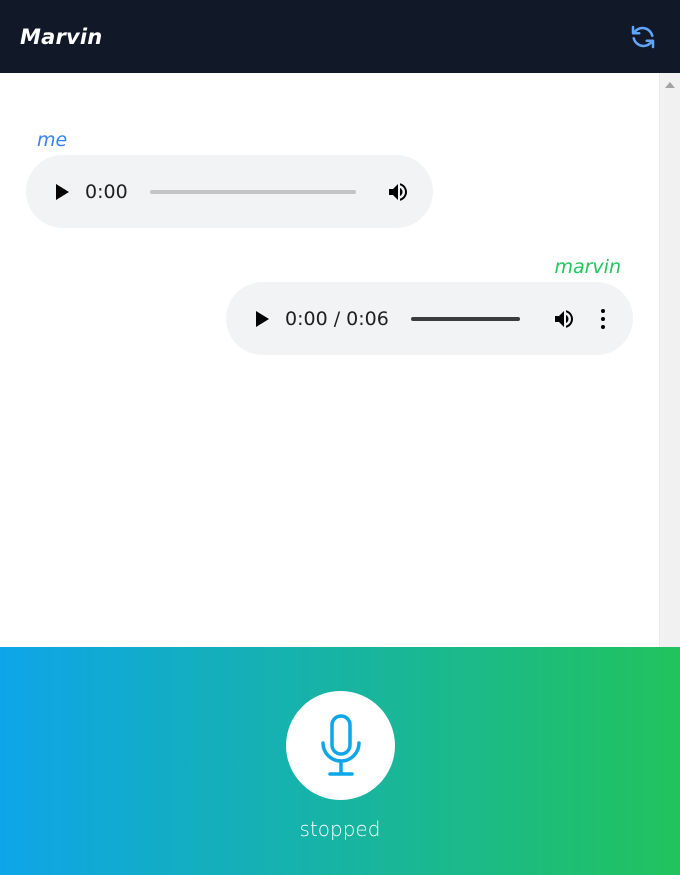  I want to click on record-button, so click(340, 745).